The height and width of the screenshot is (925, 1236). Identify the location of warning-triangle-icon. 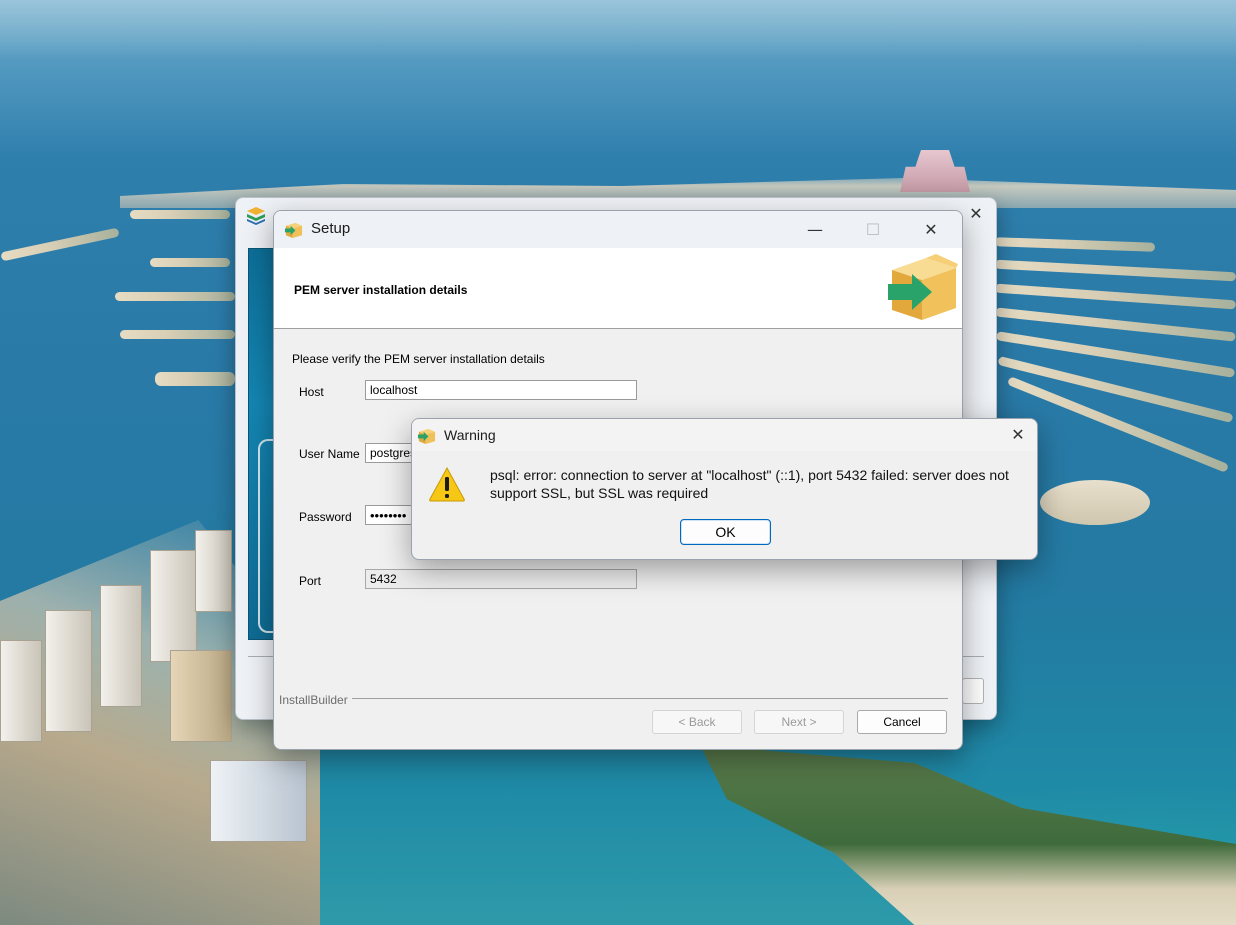
(447, 484).